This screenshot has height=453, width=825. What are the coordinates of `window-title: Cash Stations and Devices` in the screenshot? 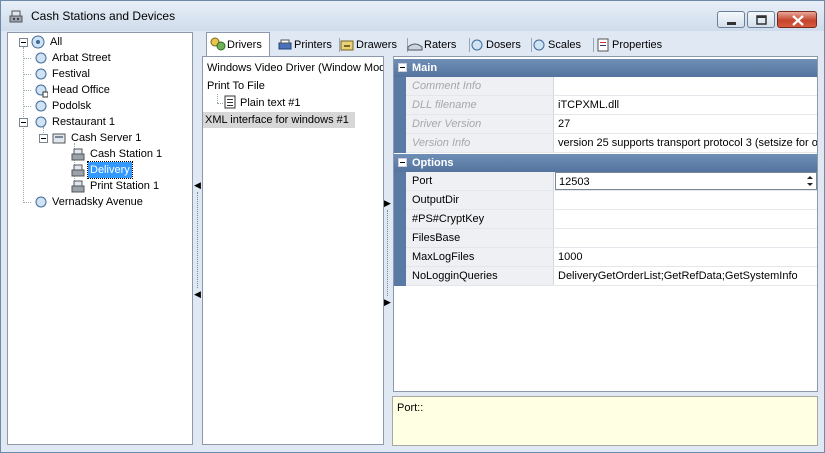 It's located at (103, 16).